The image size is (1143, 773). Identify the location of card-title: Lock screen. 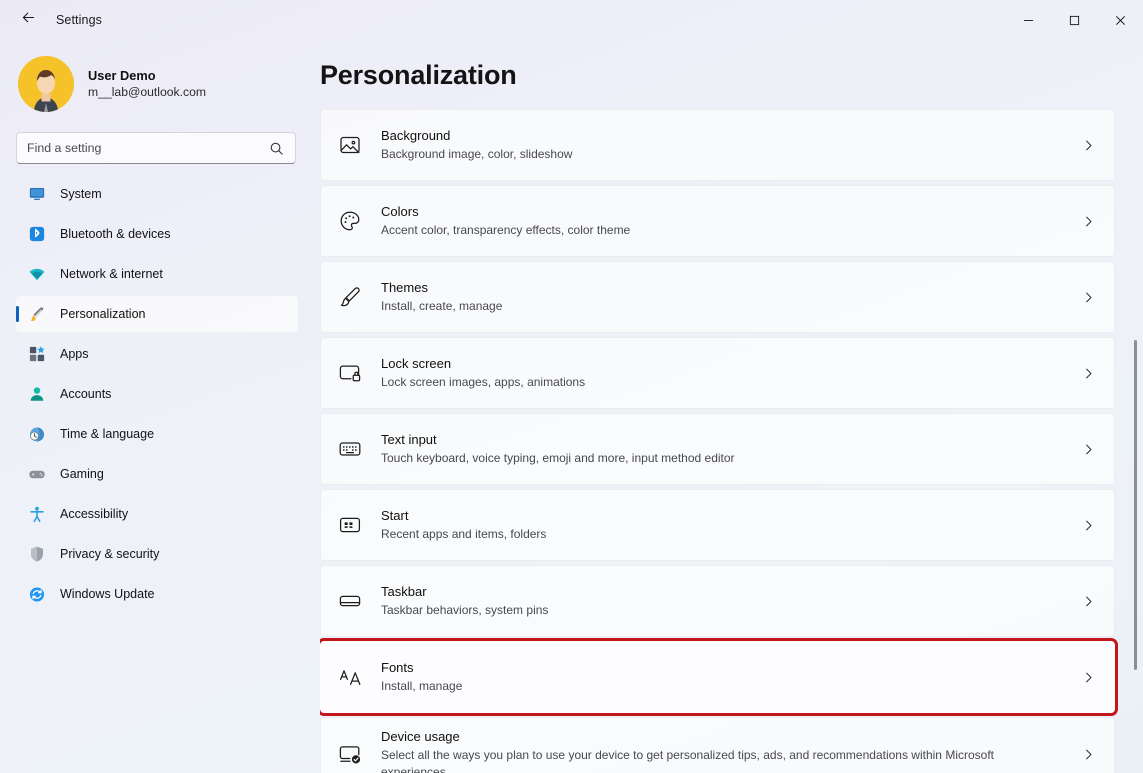
(416, 364).